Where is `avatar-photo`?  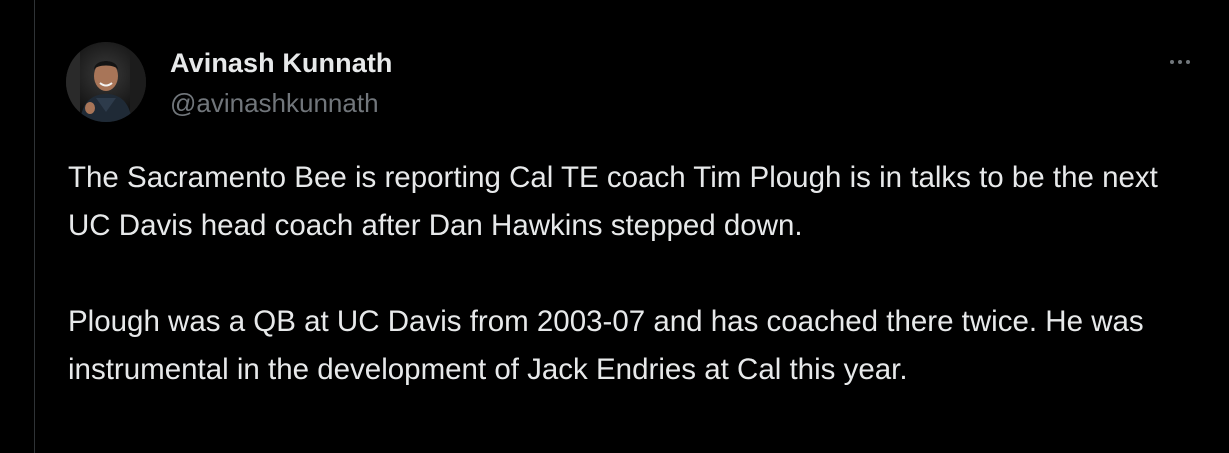
avatar-photo is located at coordinates (106, 82).